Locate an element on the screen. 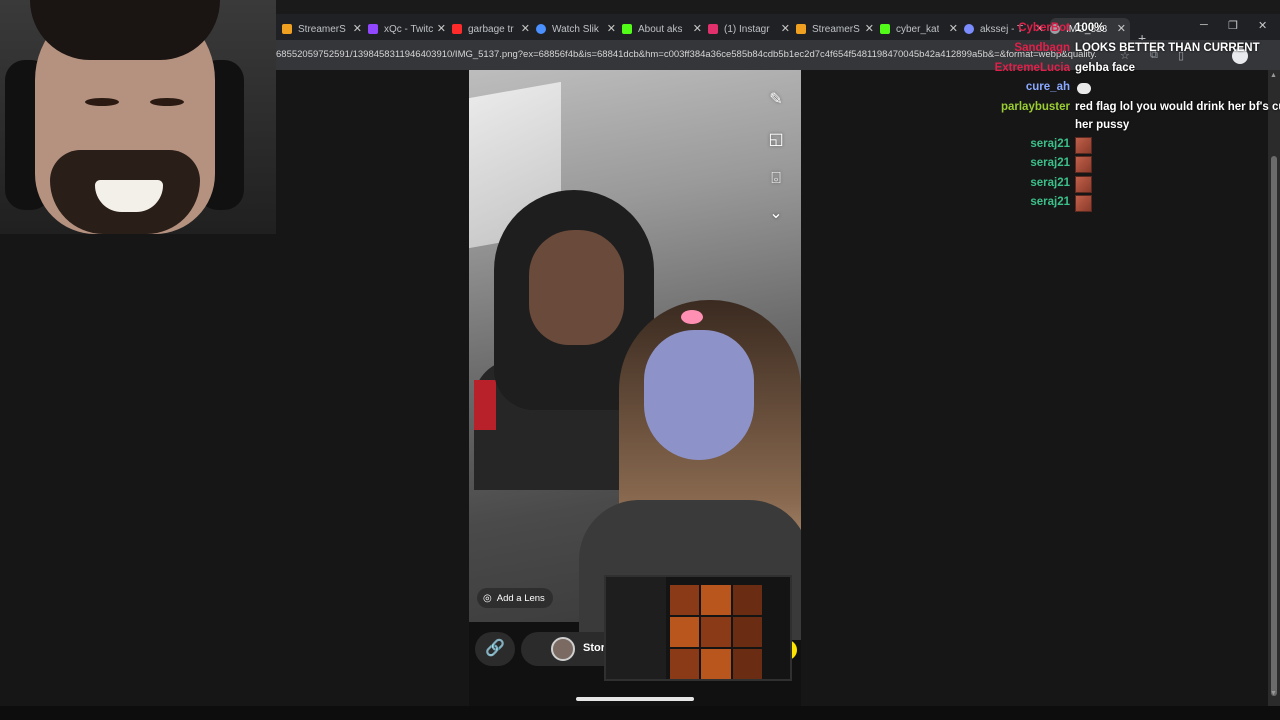 This screenshot has height=720, width=1280. scroll-down-icon: ▼ is located at coordinates (1273, 693).